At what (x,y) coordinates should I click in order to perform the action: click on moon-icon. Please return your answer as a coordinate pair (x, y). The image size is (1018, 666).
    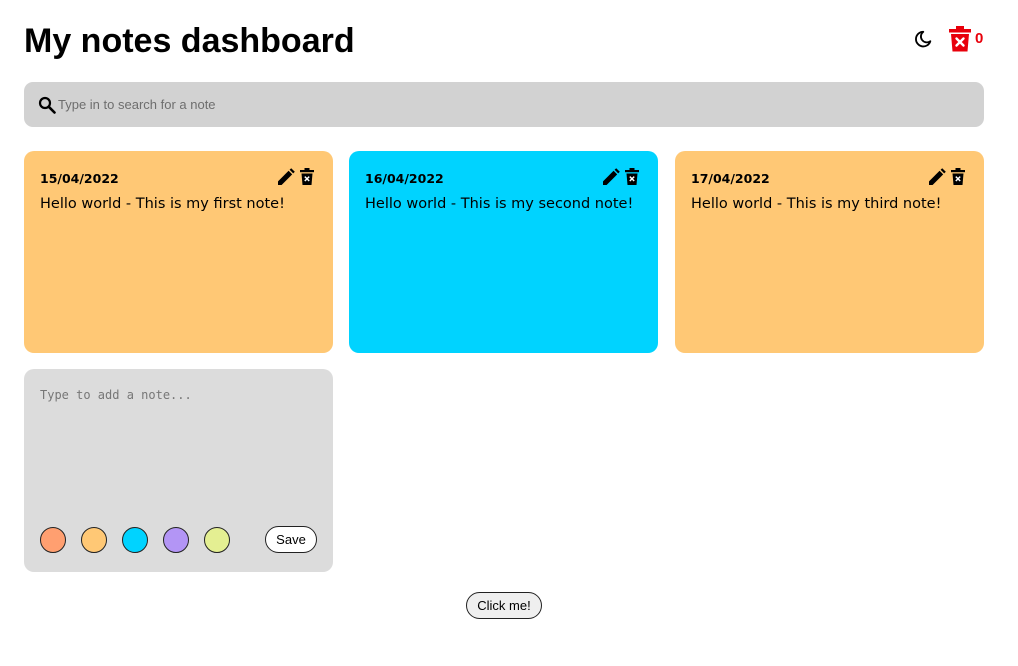
    Looking at the image, I should click on (923, 39).